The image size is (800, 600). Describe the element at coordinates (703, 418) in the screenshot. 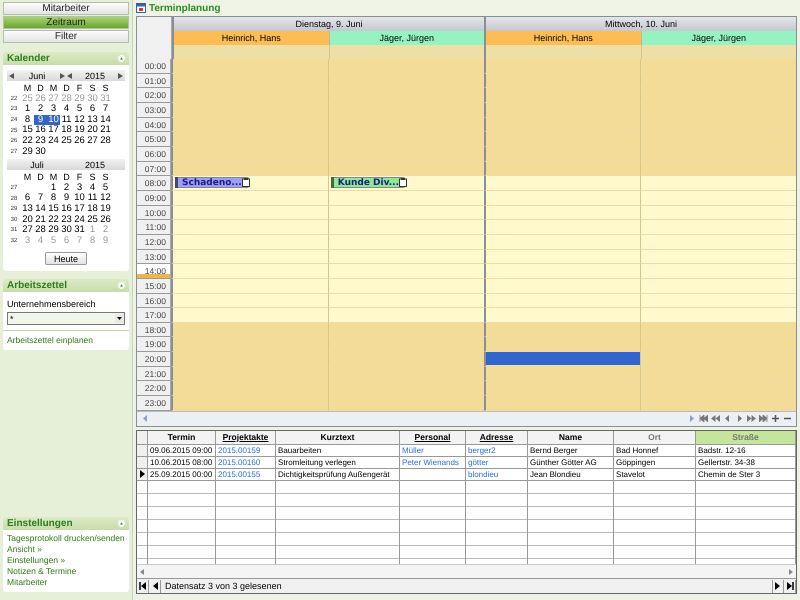

I see `first-icon` at that location.